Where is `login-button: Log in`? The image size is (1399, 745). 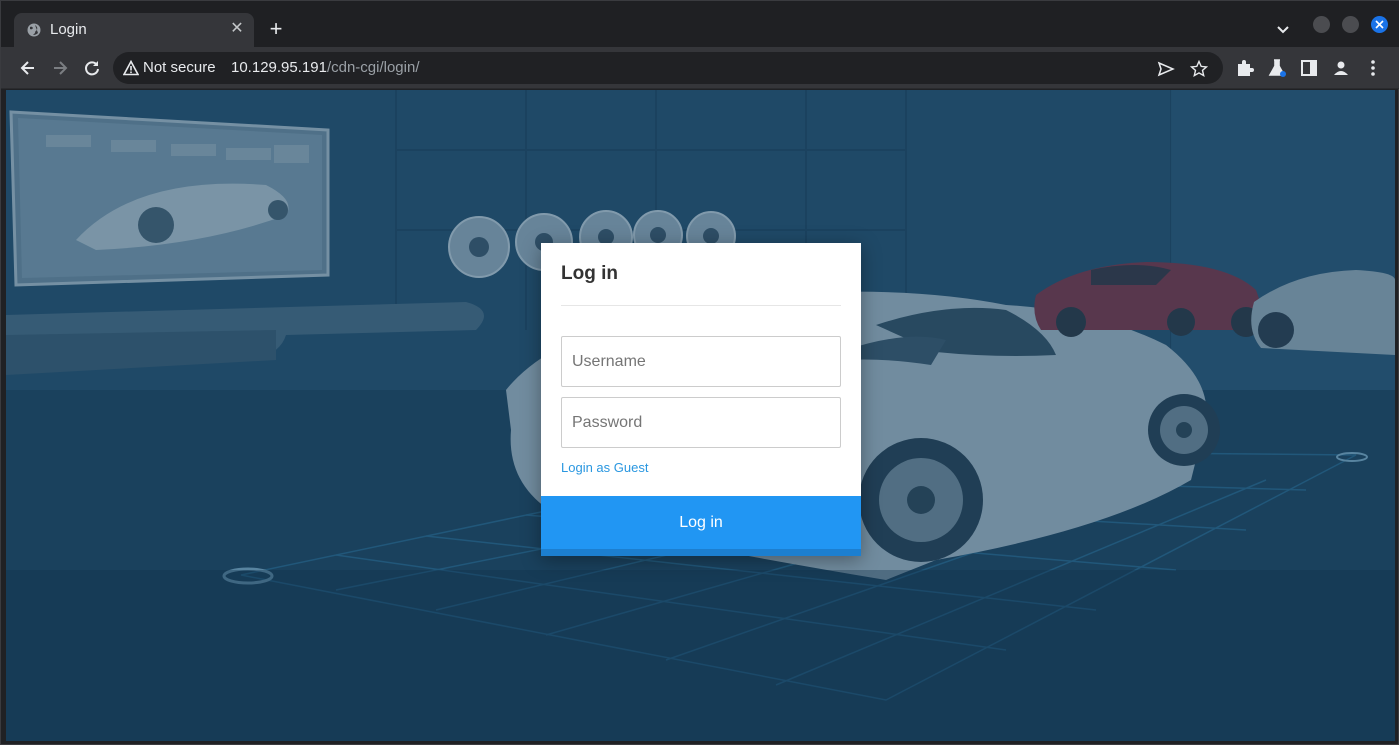 login-button: Log in is located at coordinates (701, 526).